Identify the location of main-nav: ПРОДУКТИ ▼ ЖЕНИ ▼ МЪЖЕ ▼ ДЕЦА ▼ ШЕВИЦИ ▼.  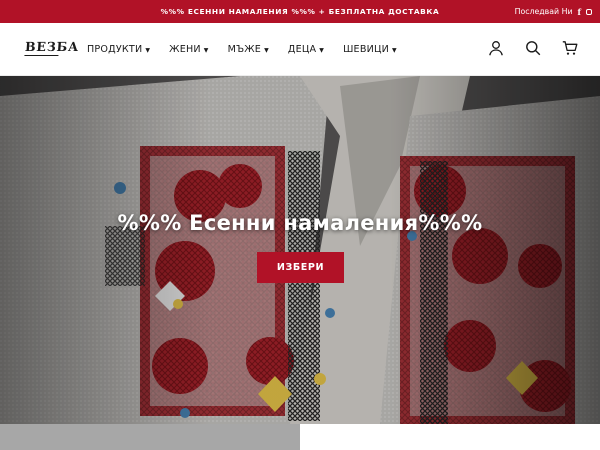
(251, 49).